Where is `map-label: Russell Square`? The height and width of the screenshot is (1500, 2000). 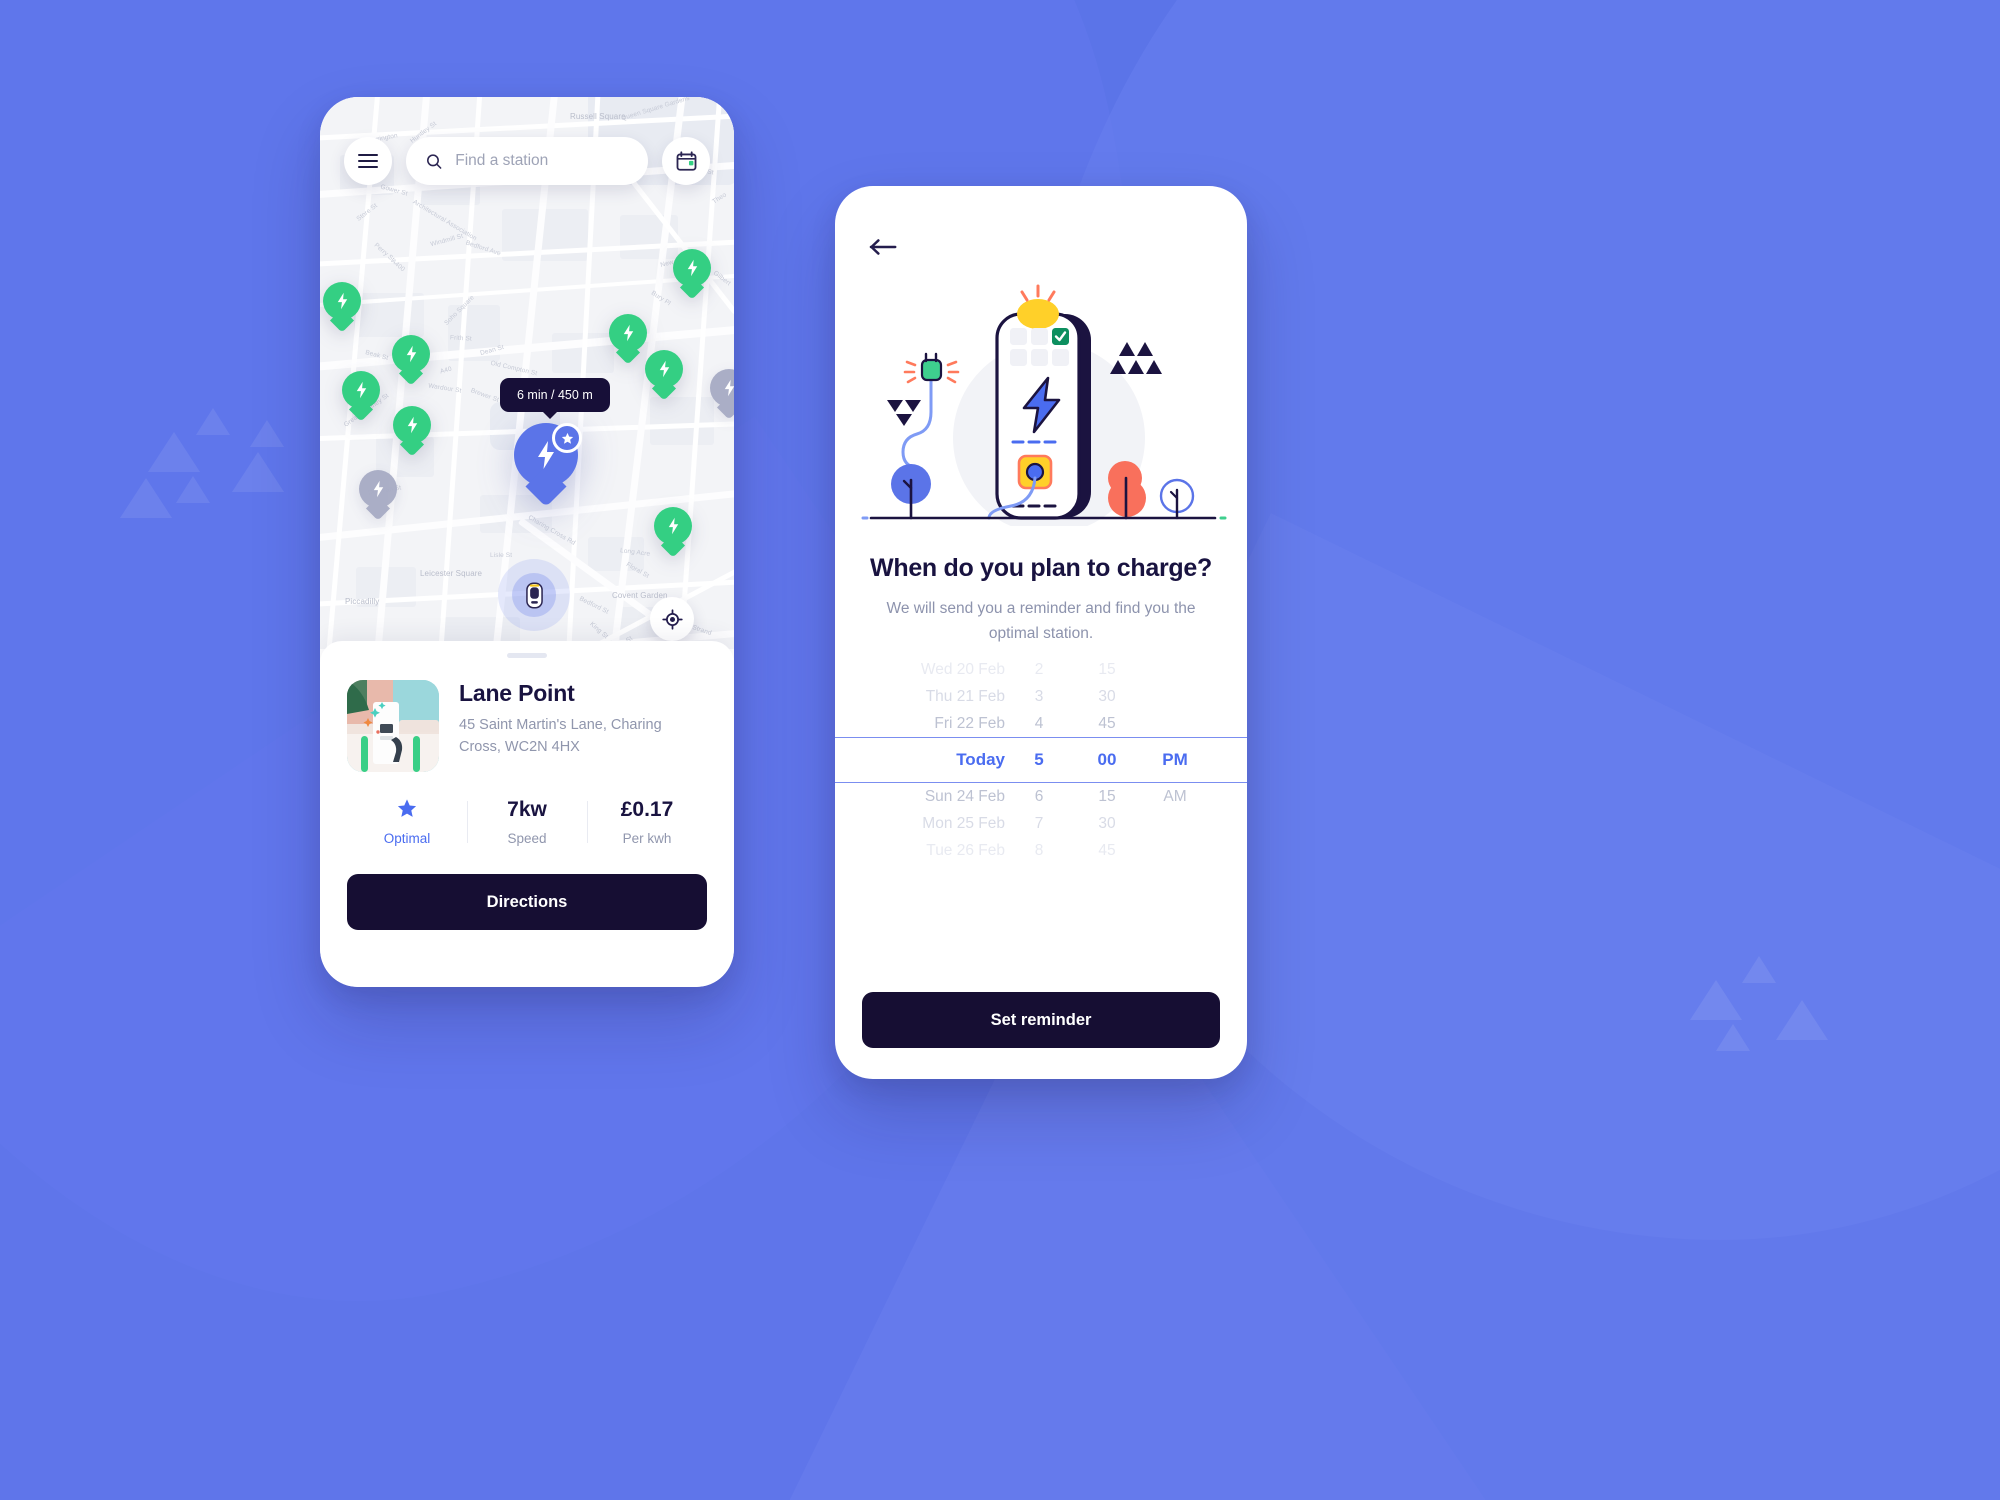 map-label: Russell Square is located at coordinates (598, 116).